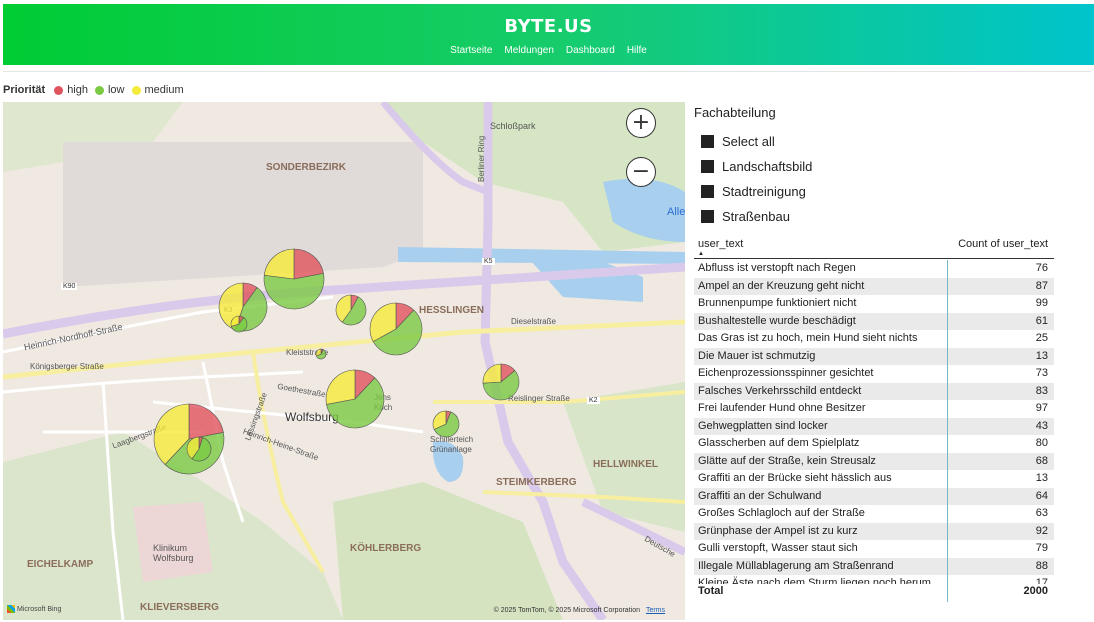  What do you see at coordinates (1035, 591) in the screenshot?
I see `total-value: 2000` at bounding box center [1035, 591].